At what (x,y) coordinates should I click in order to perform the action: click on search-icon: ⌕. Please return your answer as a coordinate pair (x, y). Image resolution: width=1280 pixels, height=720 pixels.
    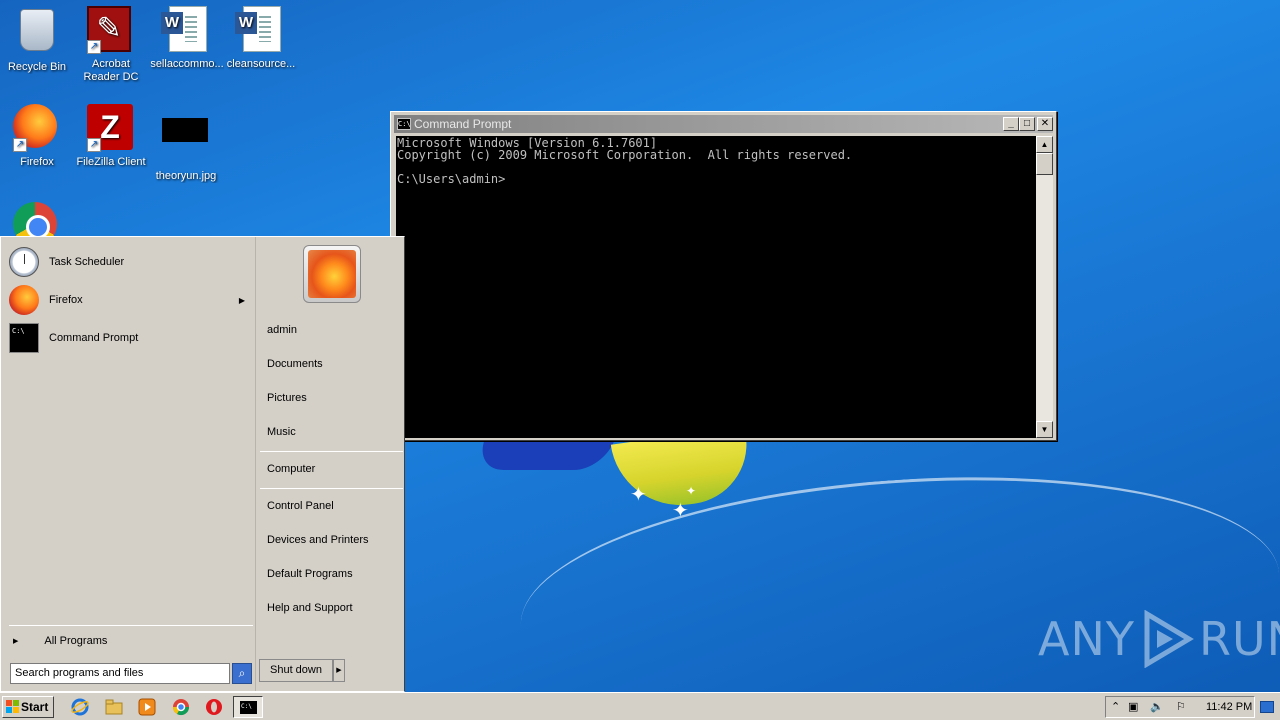
    Looking at the image, I should click on (242, 673).